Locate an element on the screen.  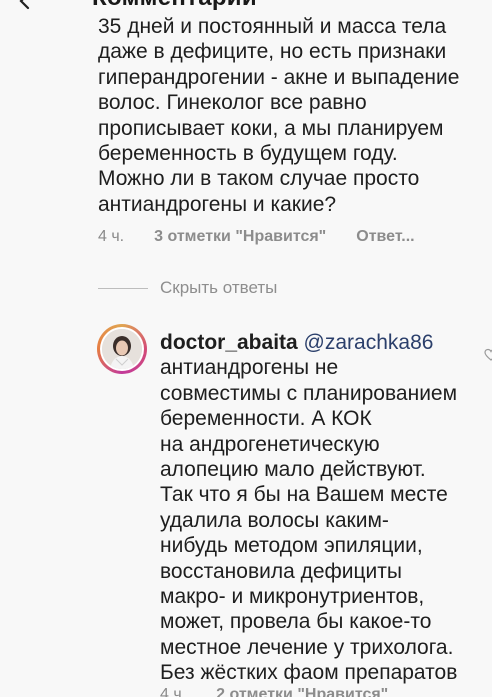
reply-line: алопецию мало действуют. is located at coordinates (293, 470).